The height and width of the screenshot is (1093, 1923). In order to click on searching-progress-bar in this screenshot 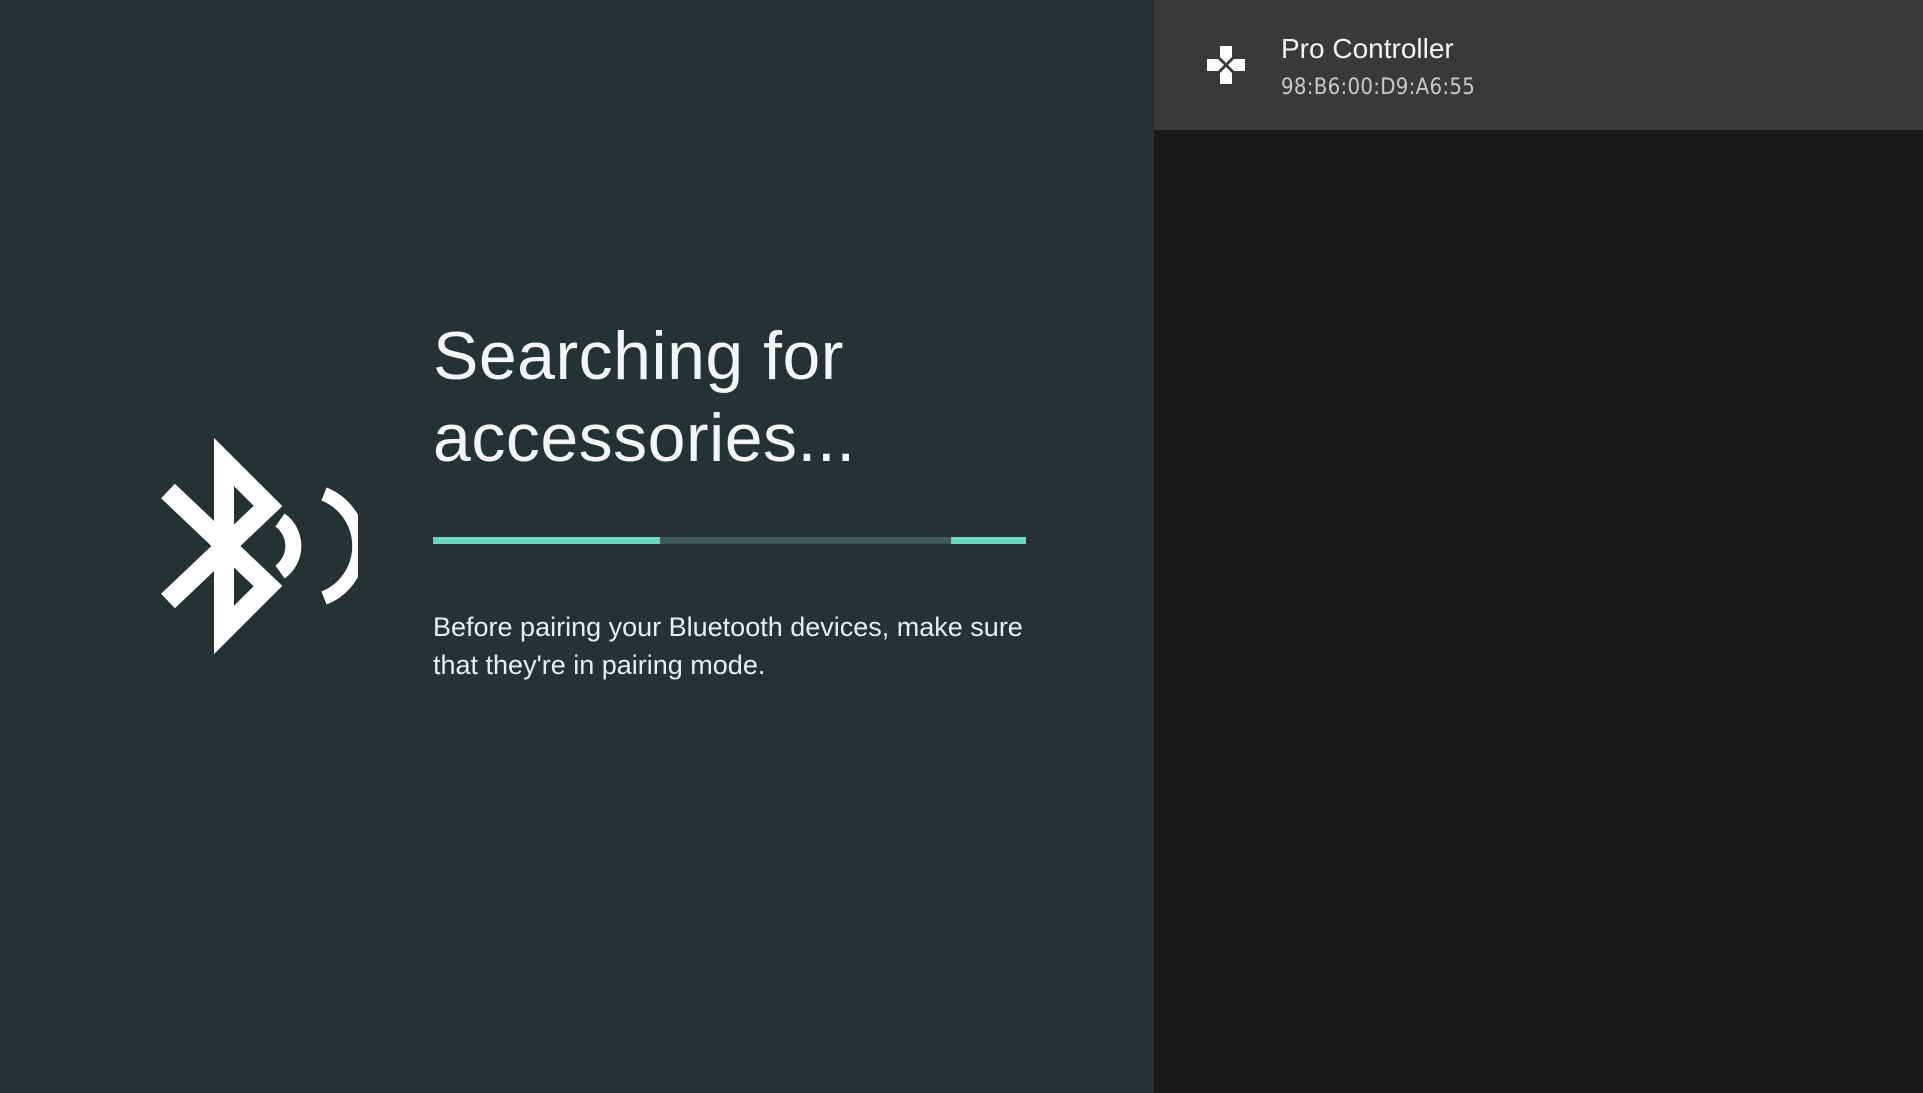, I will do `click(729, 540)`.